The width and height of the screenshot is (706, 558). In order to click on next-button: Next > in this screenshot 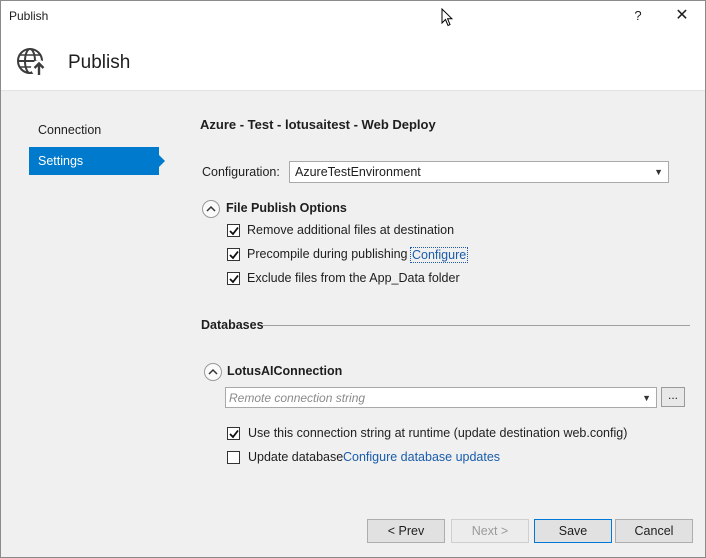, I will do `click(490, 531)`.